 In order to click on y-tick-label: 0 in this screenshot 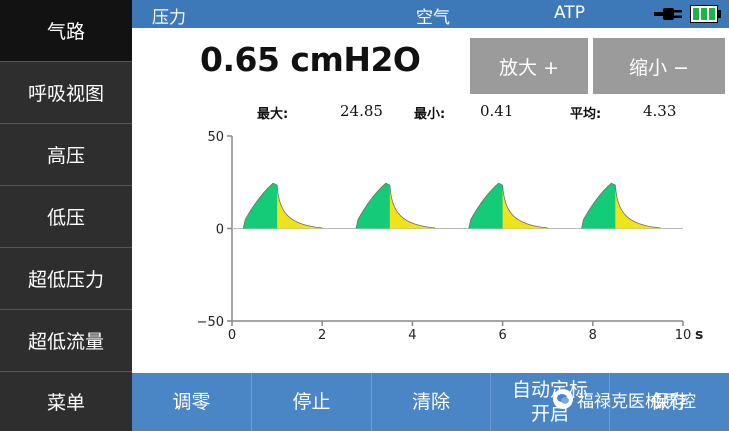, I will do `click(220, 230)`.